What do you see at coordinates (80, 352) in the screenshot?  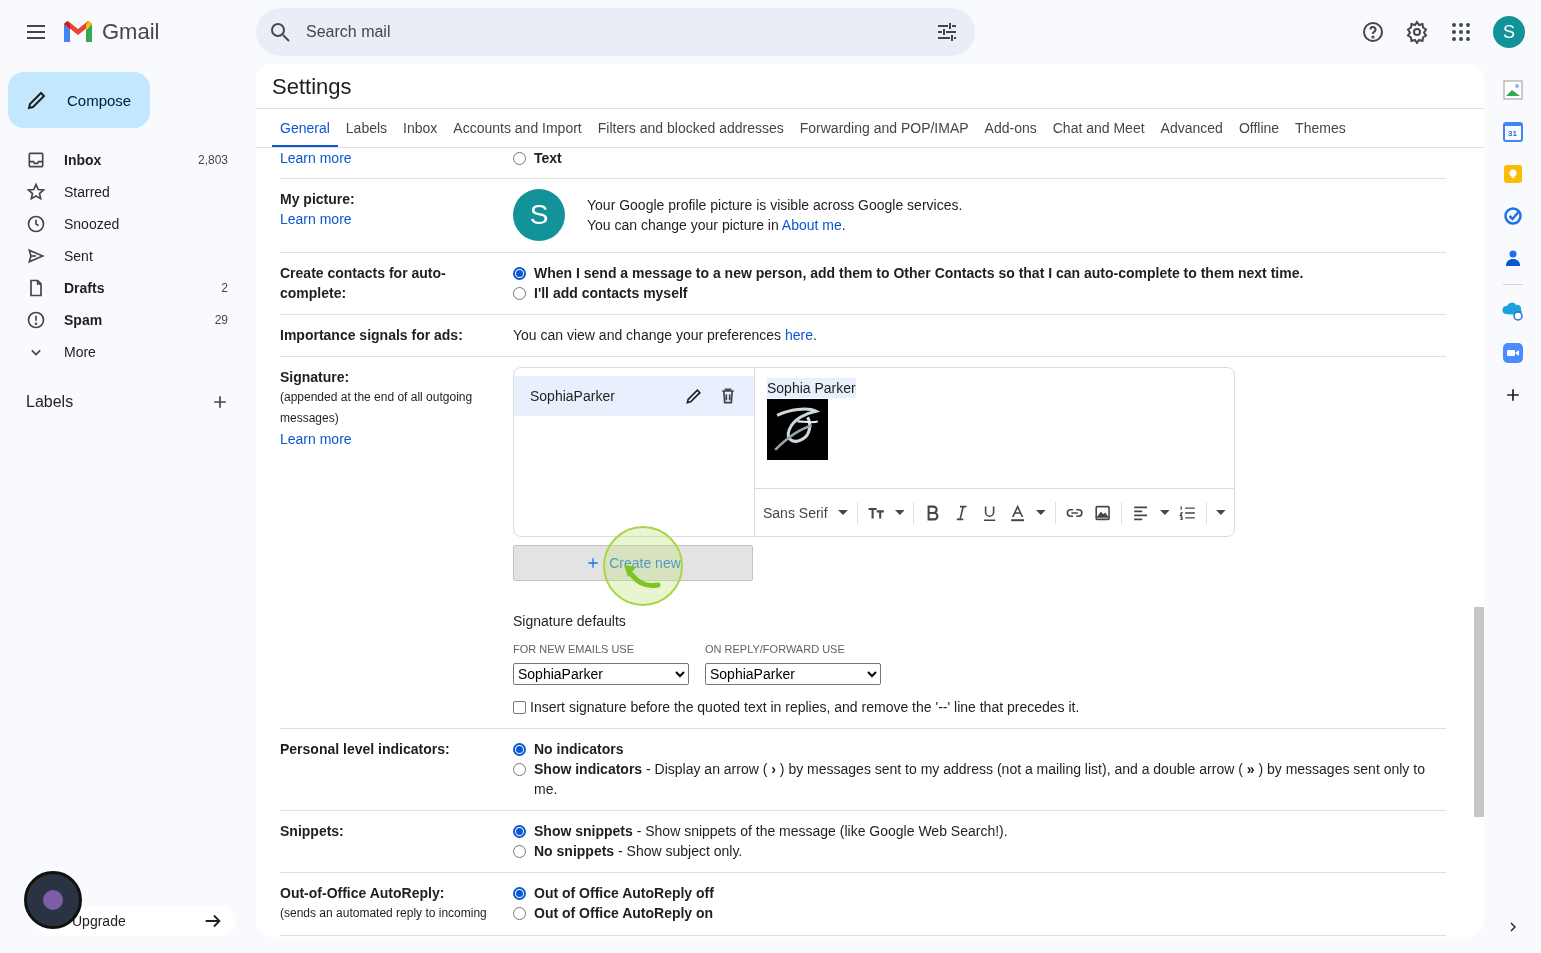 I see `folder-label: More` at bounding box center [80, 352].